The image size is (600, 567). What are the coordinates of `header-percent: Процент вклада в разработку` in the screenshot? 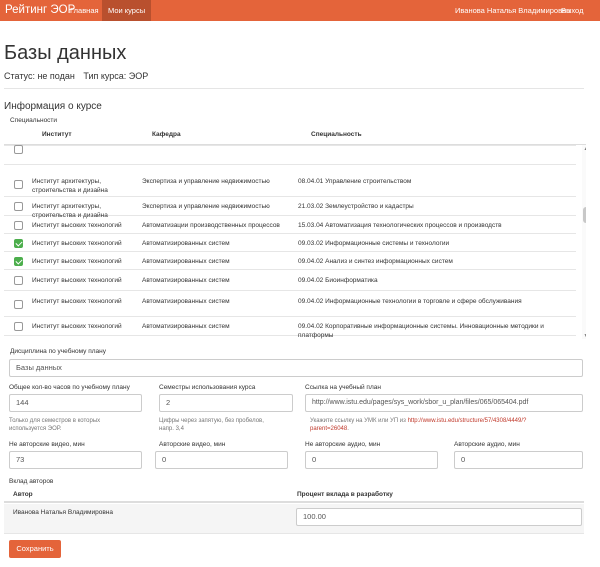 It's located at (345, 494).